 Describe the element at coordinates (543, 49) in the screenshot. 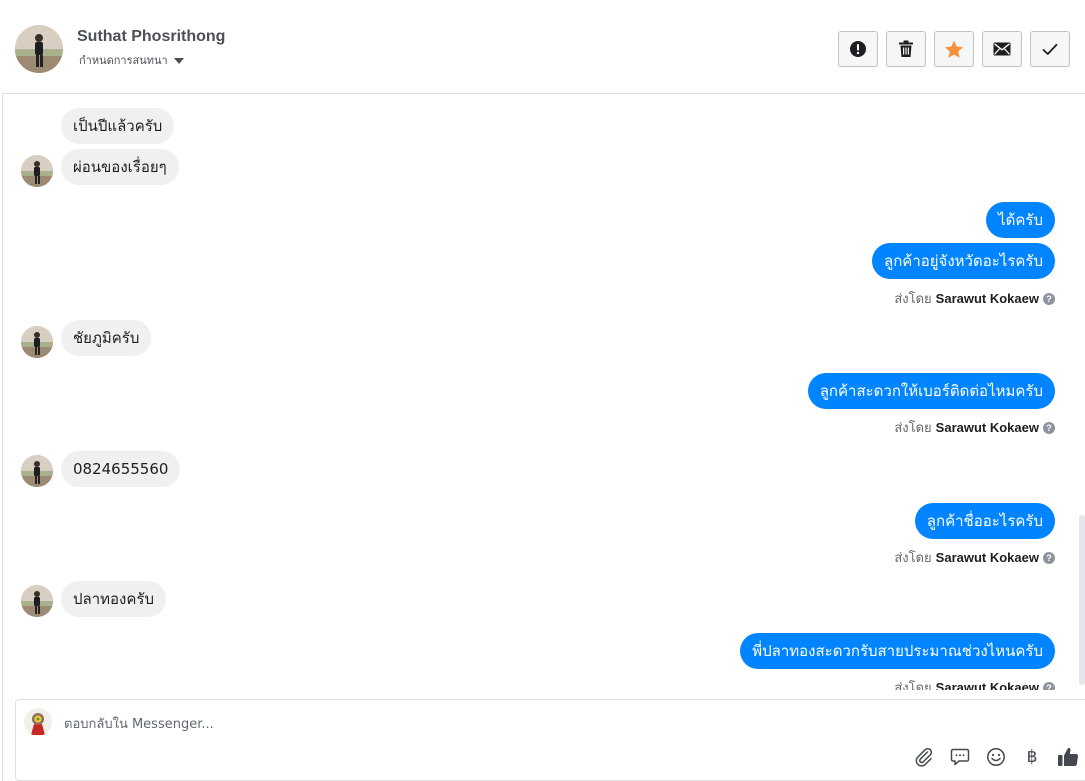

I see `conversation-header: Suthat Phosrithong กำหนดการสนทนา` at that location.